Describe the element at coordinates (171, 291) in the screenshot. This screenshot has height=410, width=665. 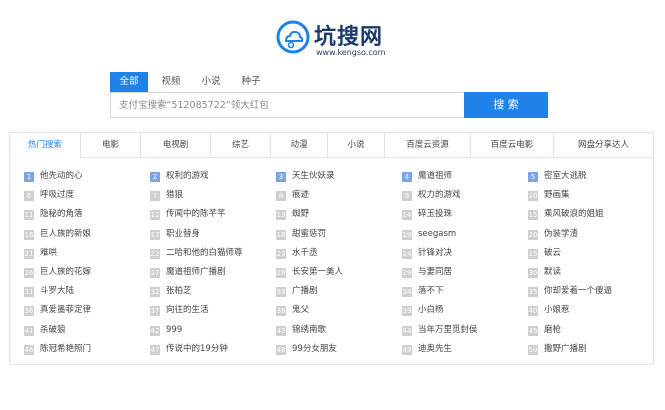
I see `hot-list-item: 32 张柏芝` at that location.